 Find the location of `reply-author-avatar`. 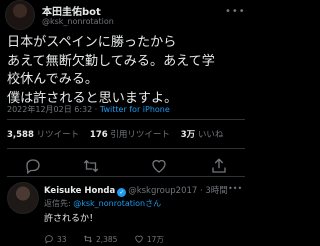

reply-author-avatar is located at coordinates (23, 198).